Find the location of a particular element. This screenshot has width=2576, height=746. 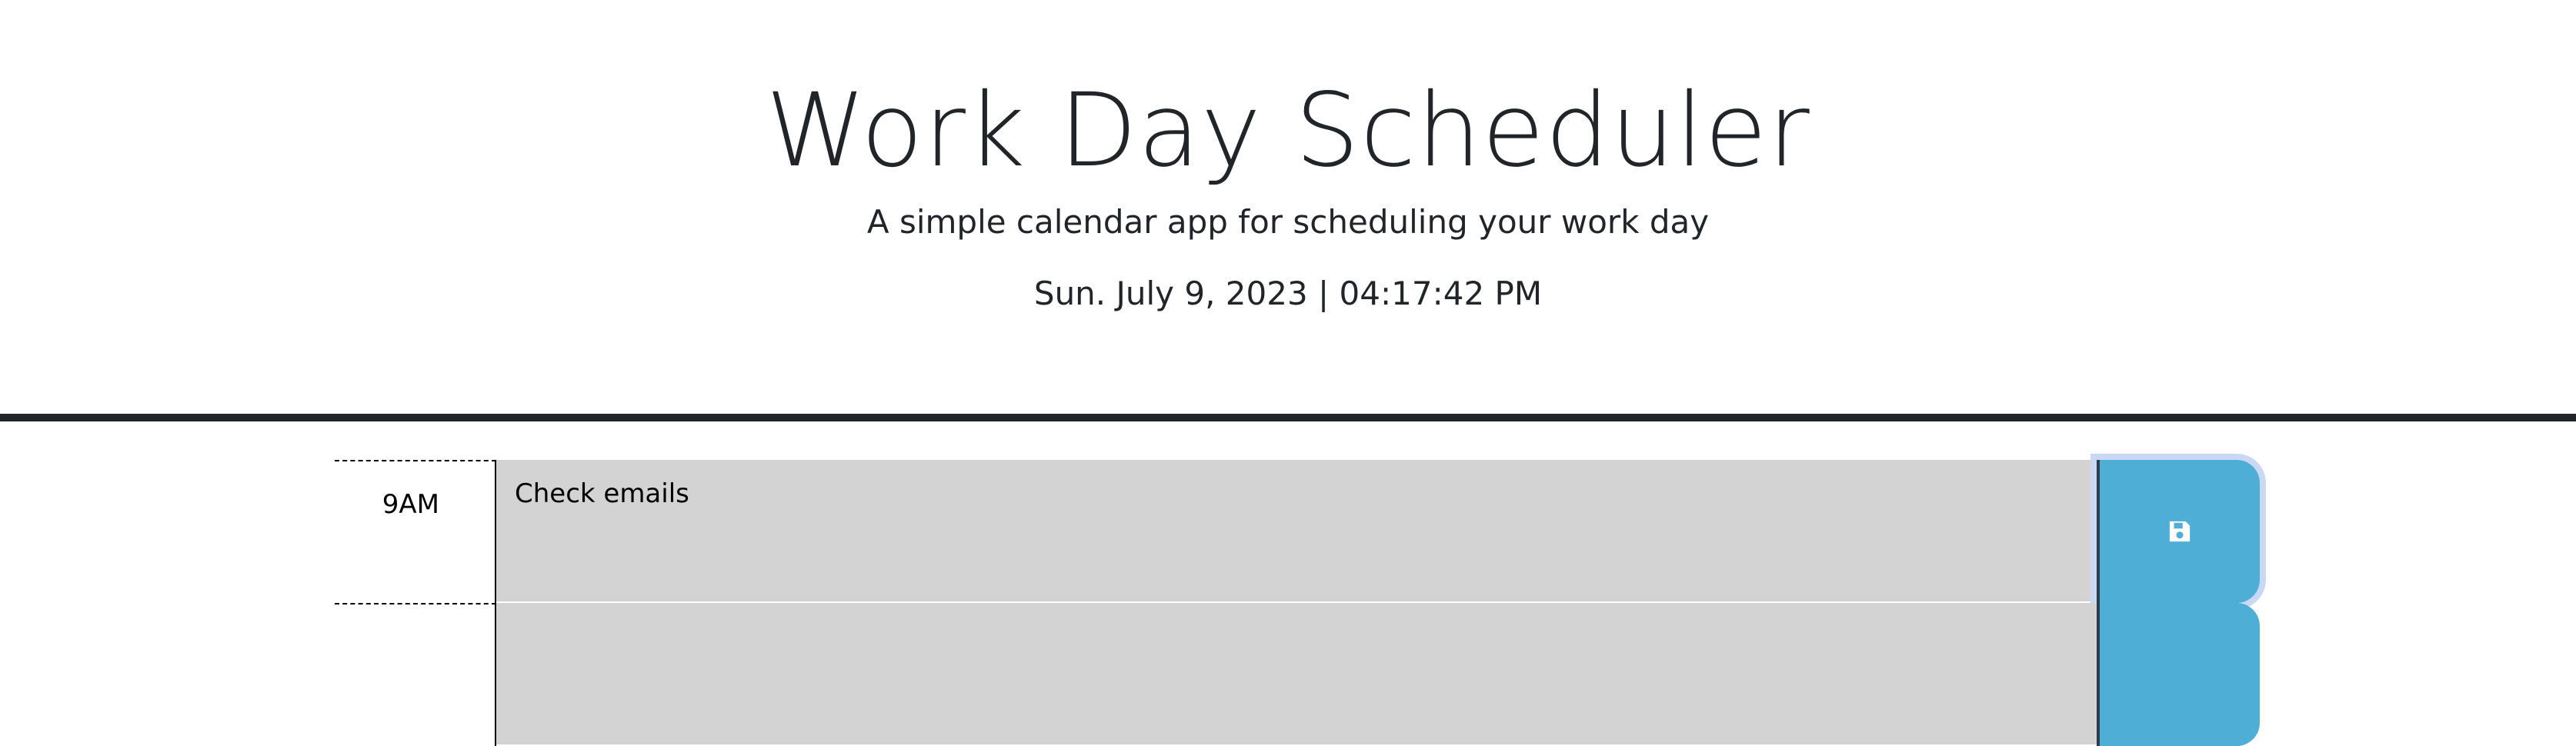

time-block-row: 9AM Check emails is located at coordinates (1299, 531).